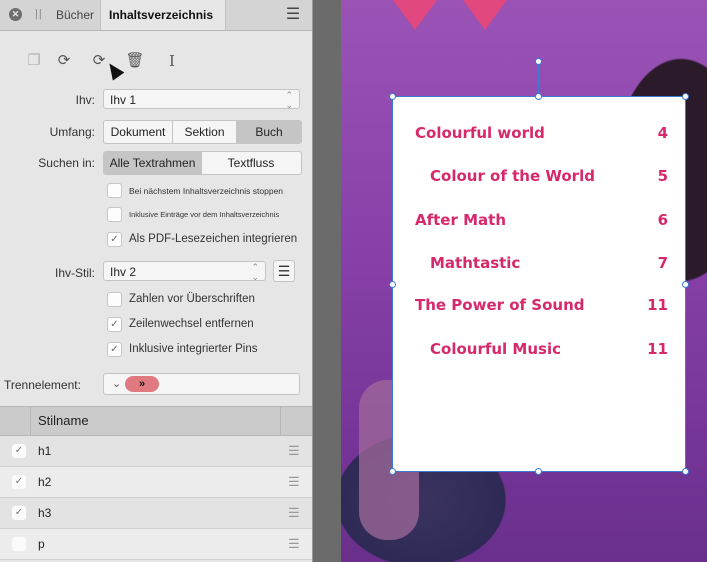  I want to click on trennelement-label: Trennelement:, so click(42, 385).